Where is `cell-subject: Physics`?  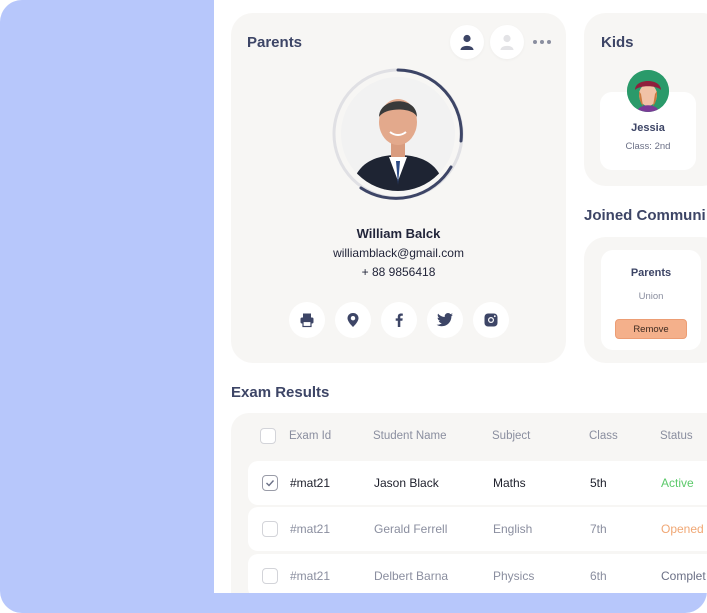 cell-subject: Physics is located at coordinates (514, 576).